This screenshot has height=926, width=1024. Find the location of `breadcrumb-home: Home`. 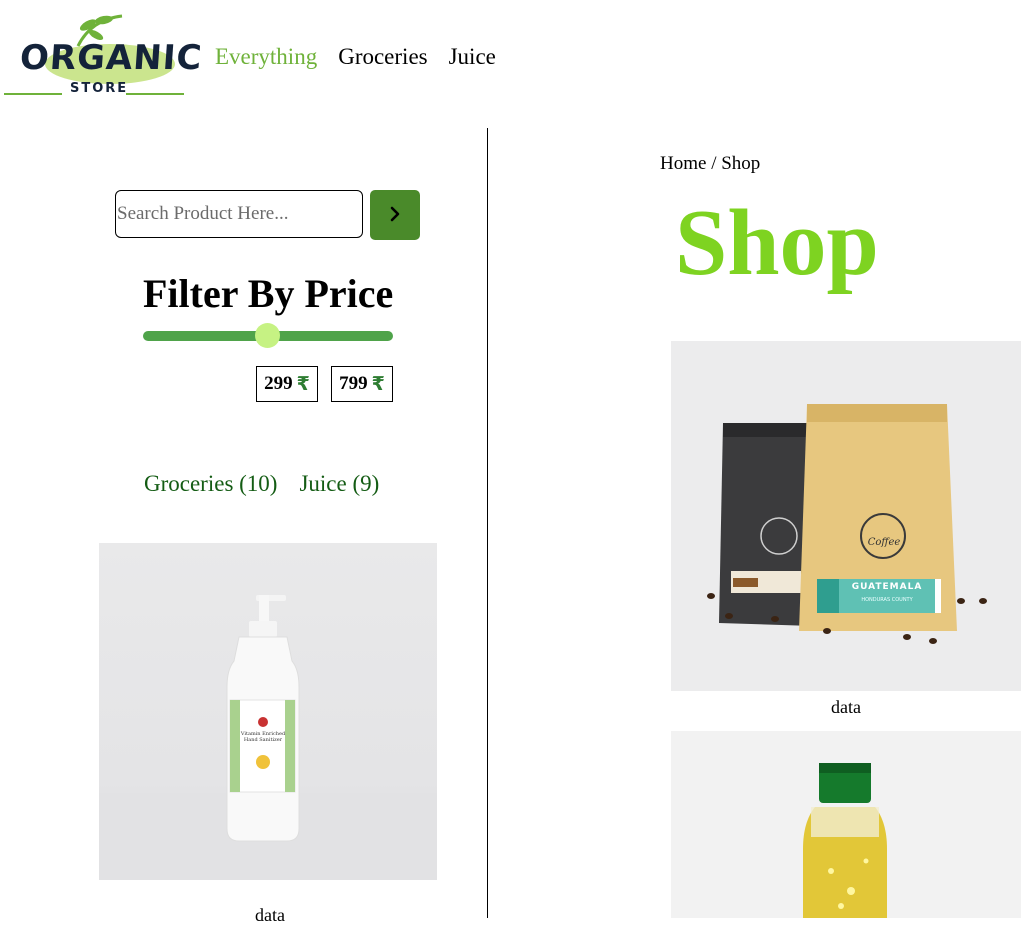

breadcrumb-home: Home is located at coordinates (683, 163).